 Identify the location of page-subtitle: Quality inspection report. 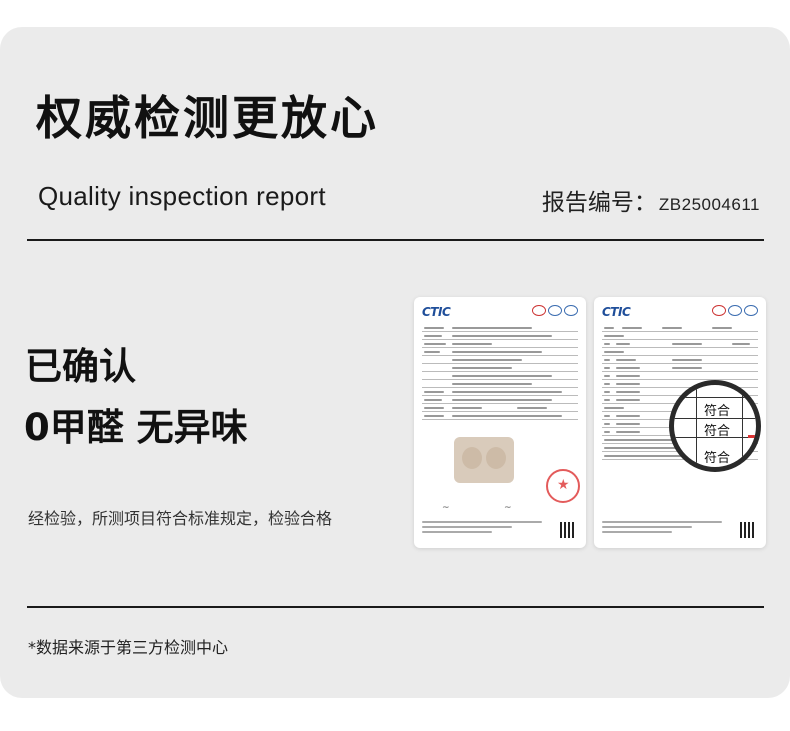
(182, 196).